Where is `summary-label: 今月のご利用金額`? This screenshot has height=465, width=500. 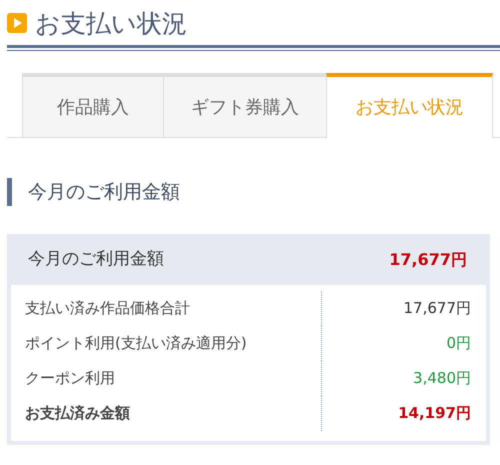
summary-label: 今月のご利用金額 is located at coordinates (96, 259).